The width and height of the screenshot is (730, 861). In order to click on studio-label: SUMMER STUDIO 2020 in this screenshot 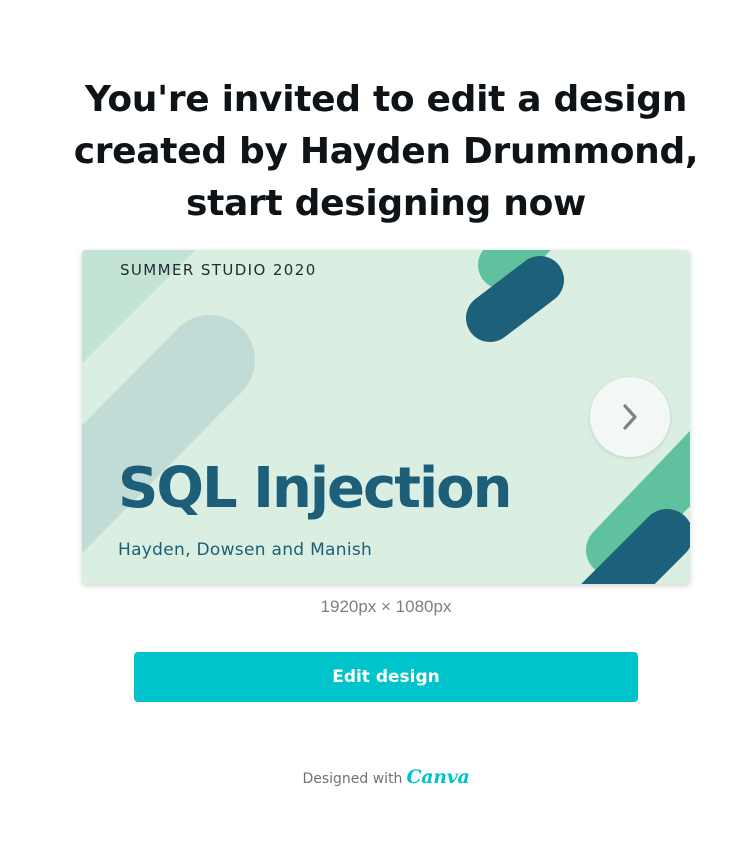, I will do `click(218, 270)`.